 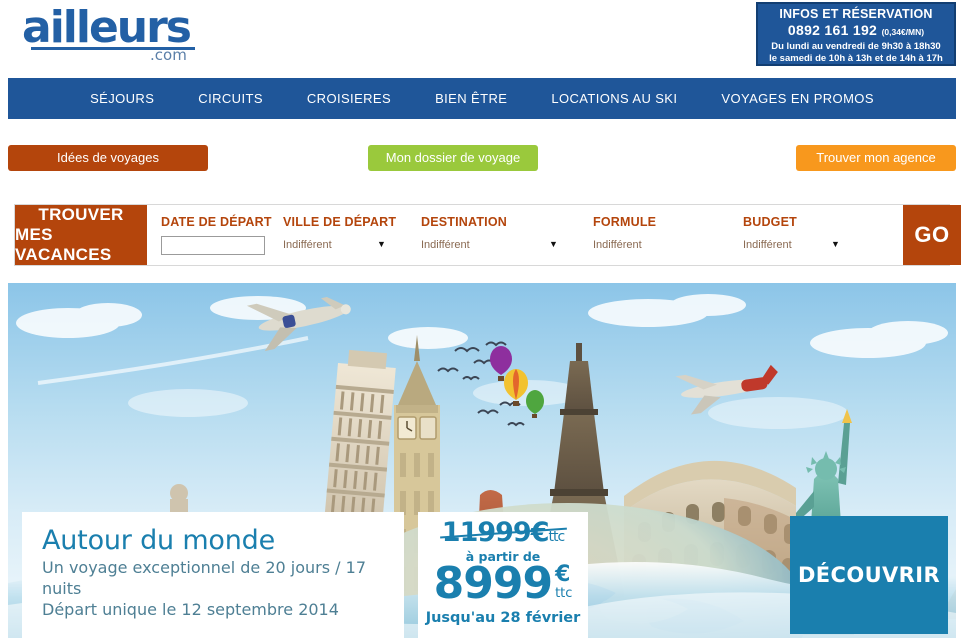 What do you see at coordinates (557, 537) in the screenshot?
I see `old-price-ttc: ttc` at bounding box center [557, 537].